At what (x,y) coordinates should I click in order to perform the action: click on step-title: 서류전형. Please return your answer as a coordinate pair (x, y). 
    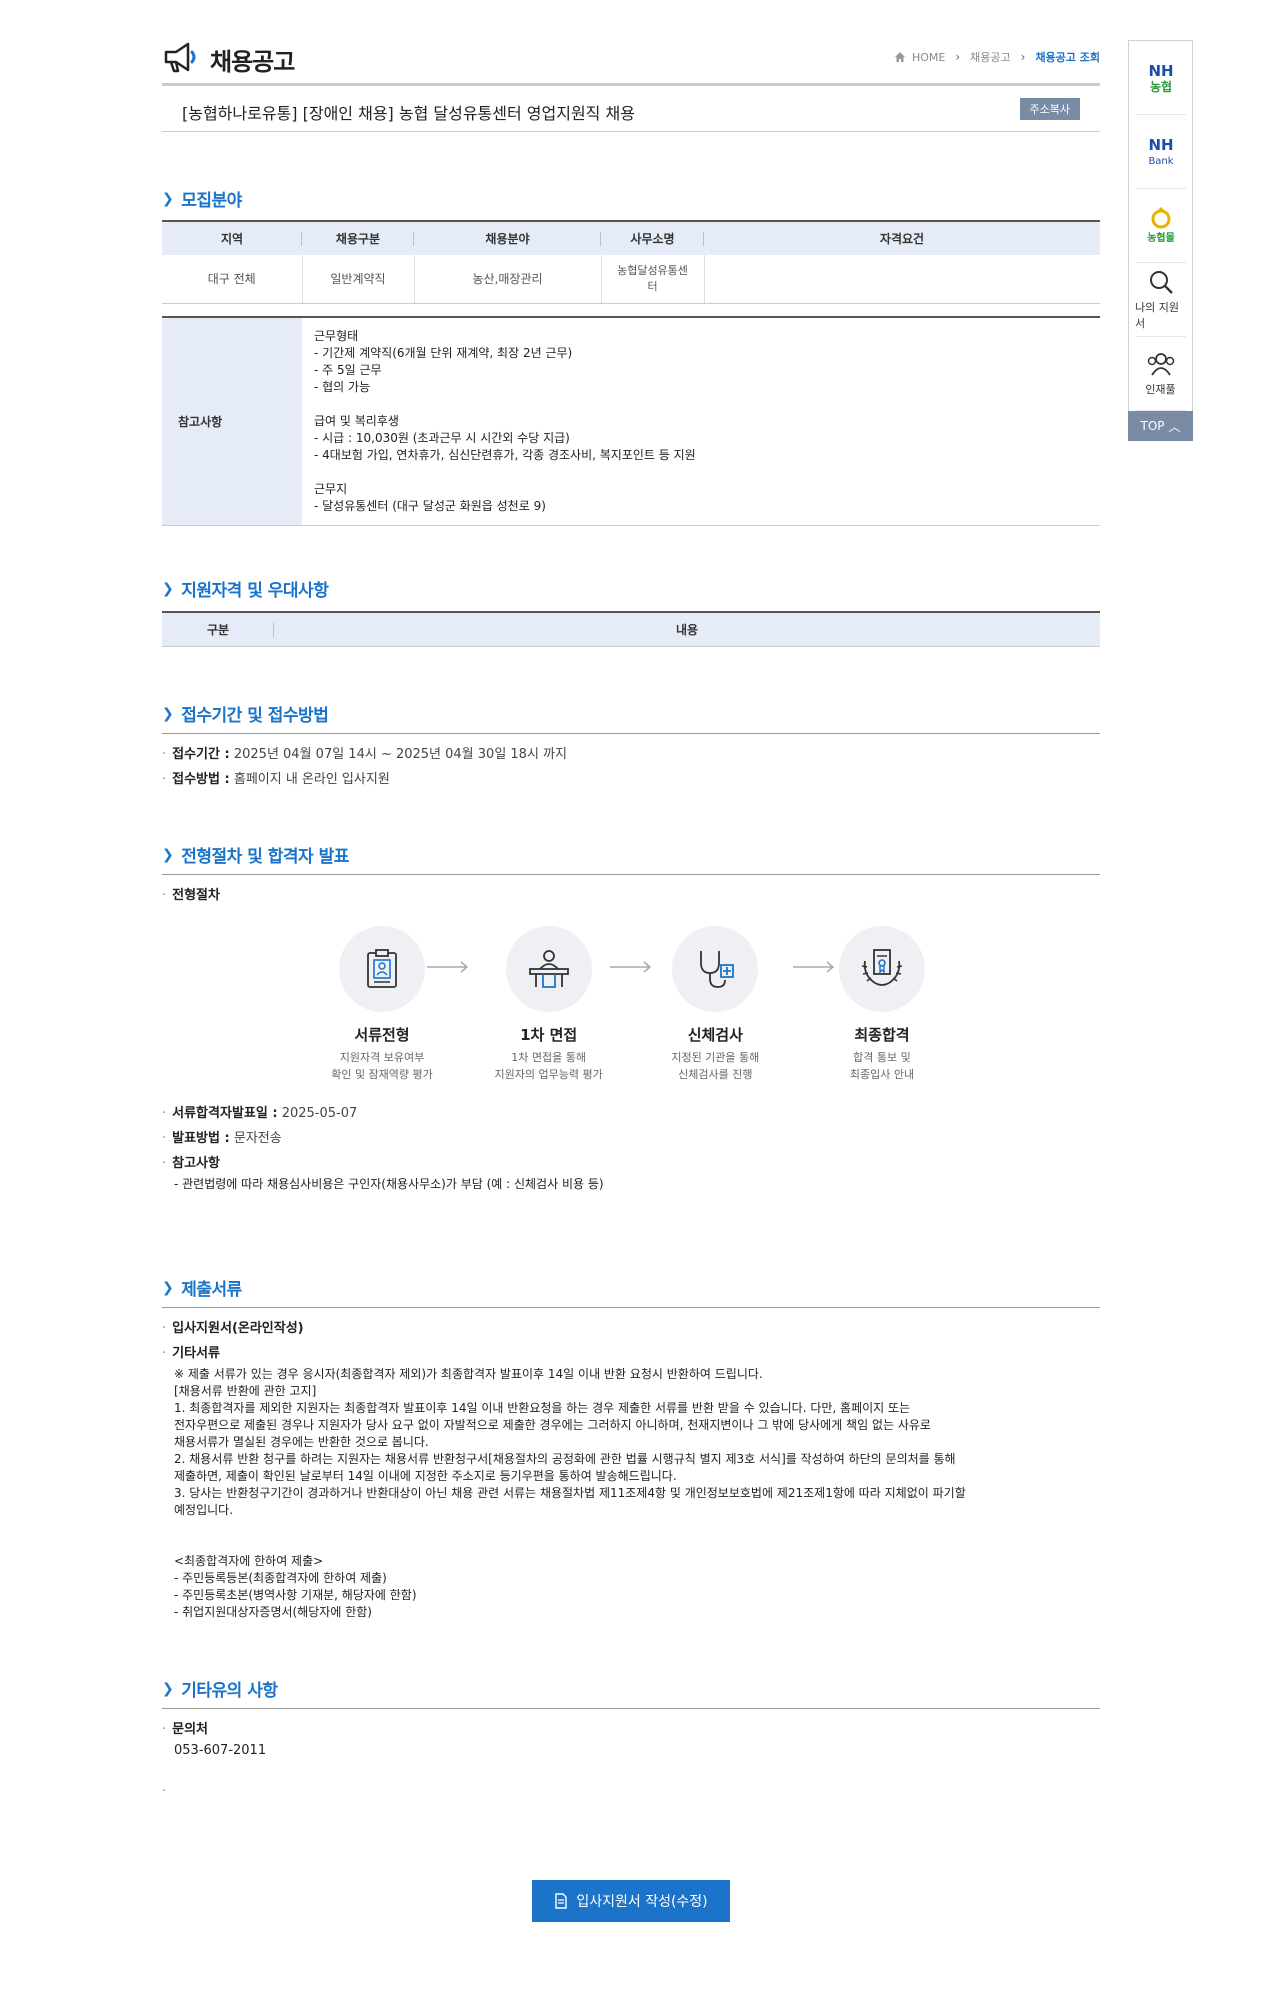
    Looking at the image, I should click on (382, 1035).